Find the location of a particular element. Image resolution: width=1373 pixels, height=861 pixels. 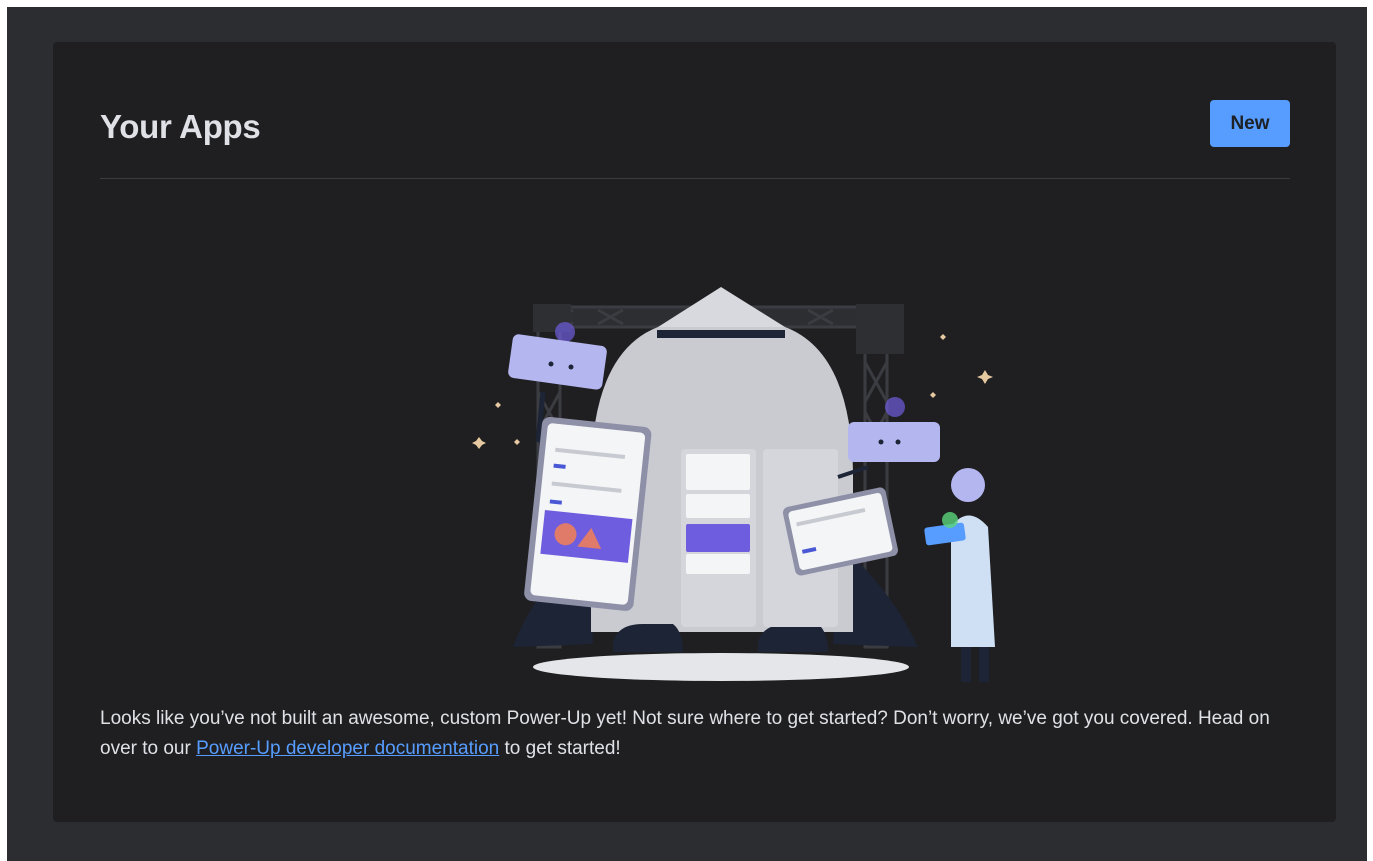

apps-header: Your Apps New is located at coordinates (695, 136).